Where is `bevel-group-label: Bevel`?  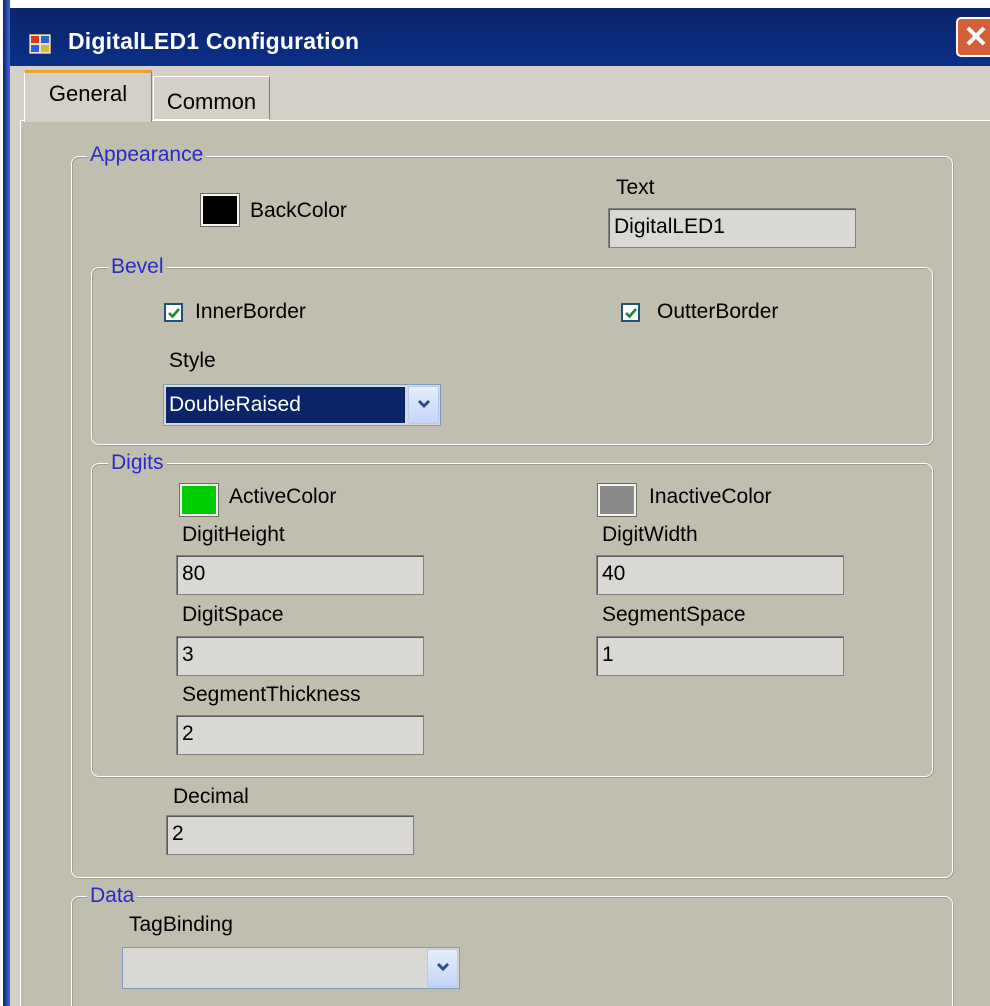 bevel-group-label: Bevel is located at coordinates (137, 267).